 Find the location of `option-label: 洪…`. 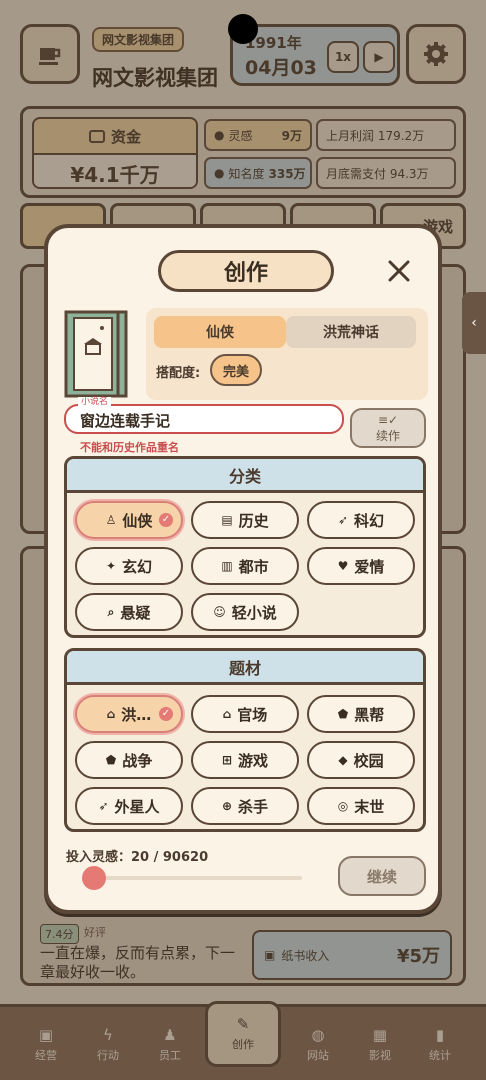

option-label: 洪… is located at coordinates (136, 714).